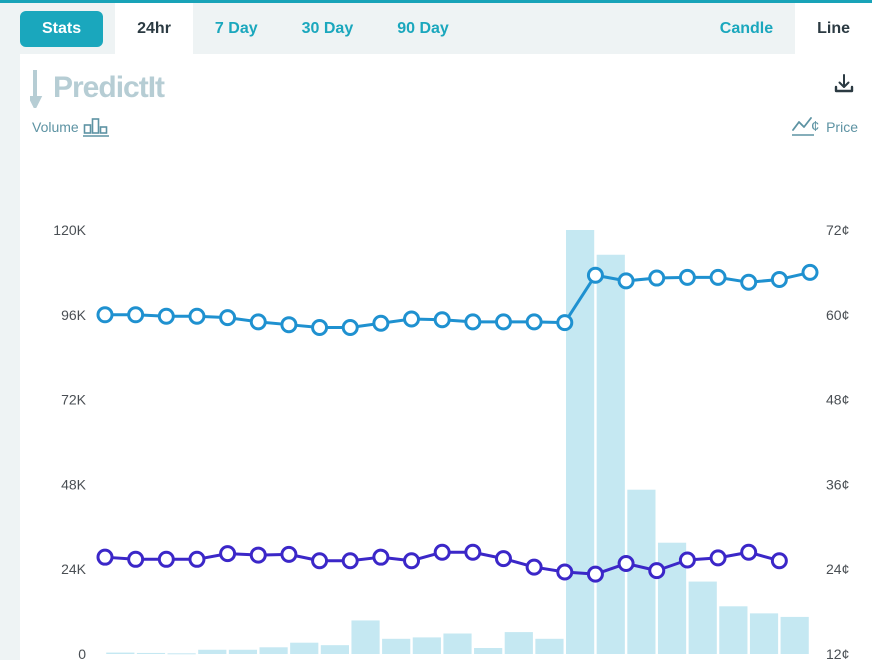  I want to click on y-tick-left: 24K, so click(74, 569).